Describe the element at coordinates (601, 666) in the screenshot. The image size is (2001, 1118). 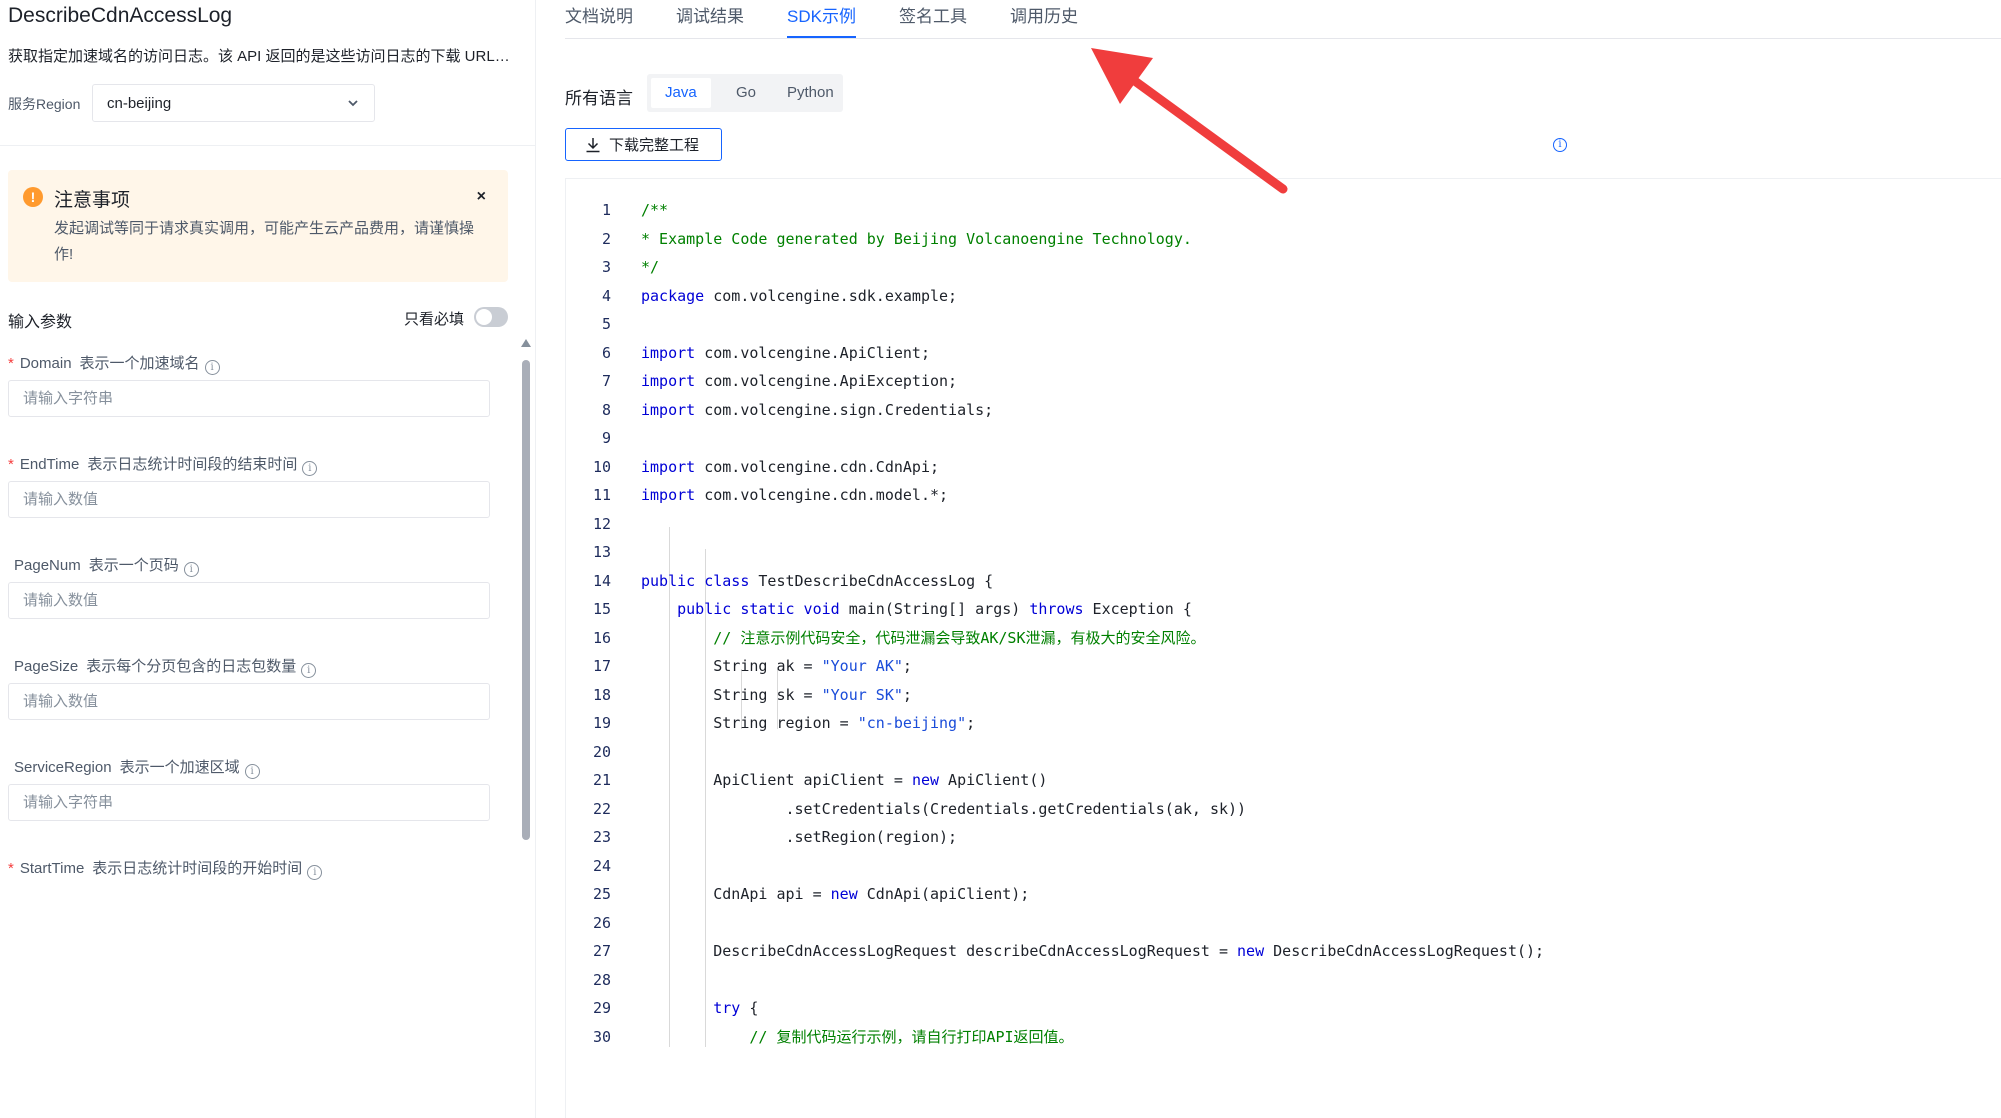
I see `line-number: 17` at that location.